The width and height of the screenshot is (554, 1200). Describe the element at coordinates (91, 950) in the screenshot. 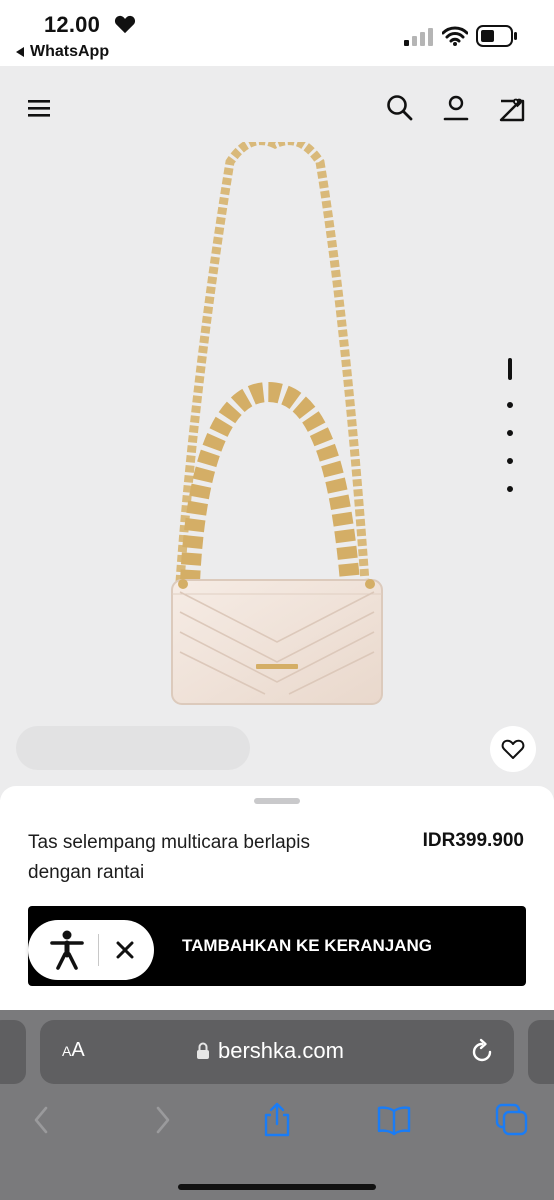

I see `accessibility-widget` at that location.